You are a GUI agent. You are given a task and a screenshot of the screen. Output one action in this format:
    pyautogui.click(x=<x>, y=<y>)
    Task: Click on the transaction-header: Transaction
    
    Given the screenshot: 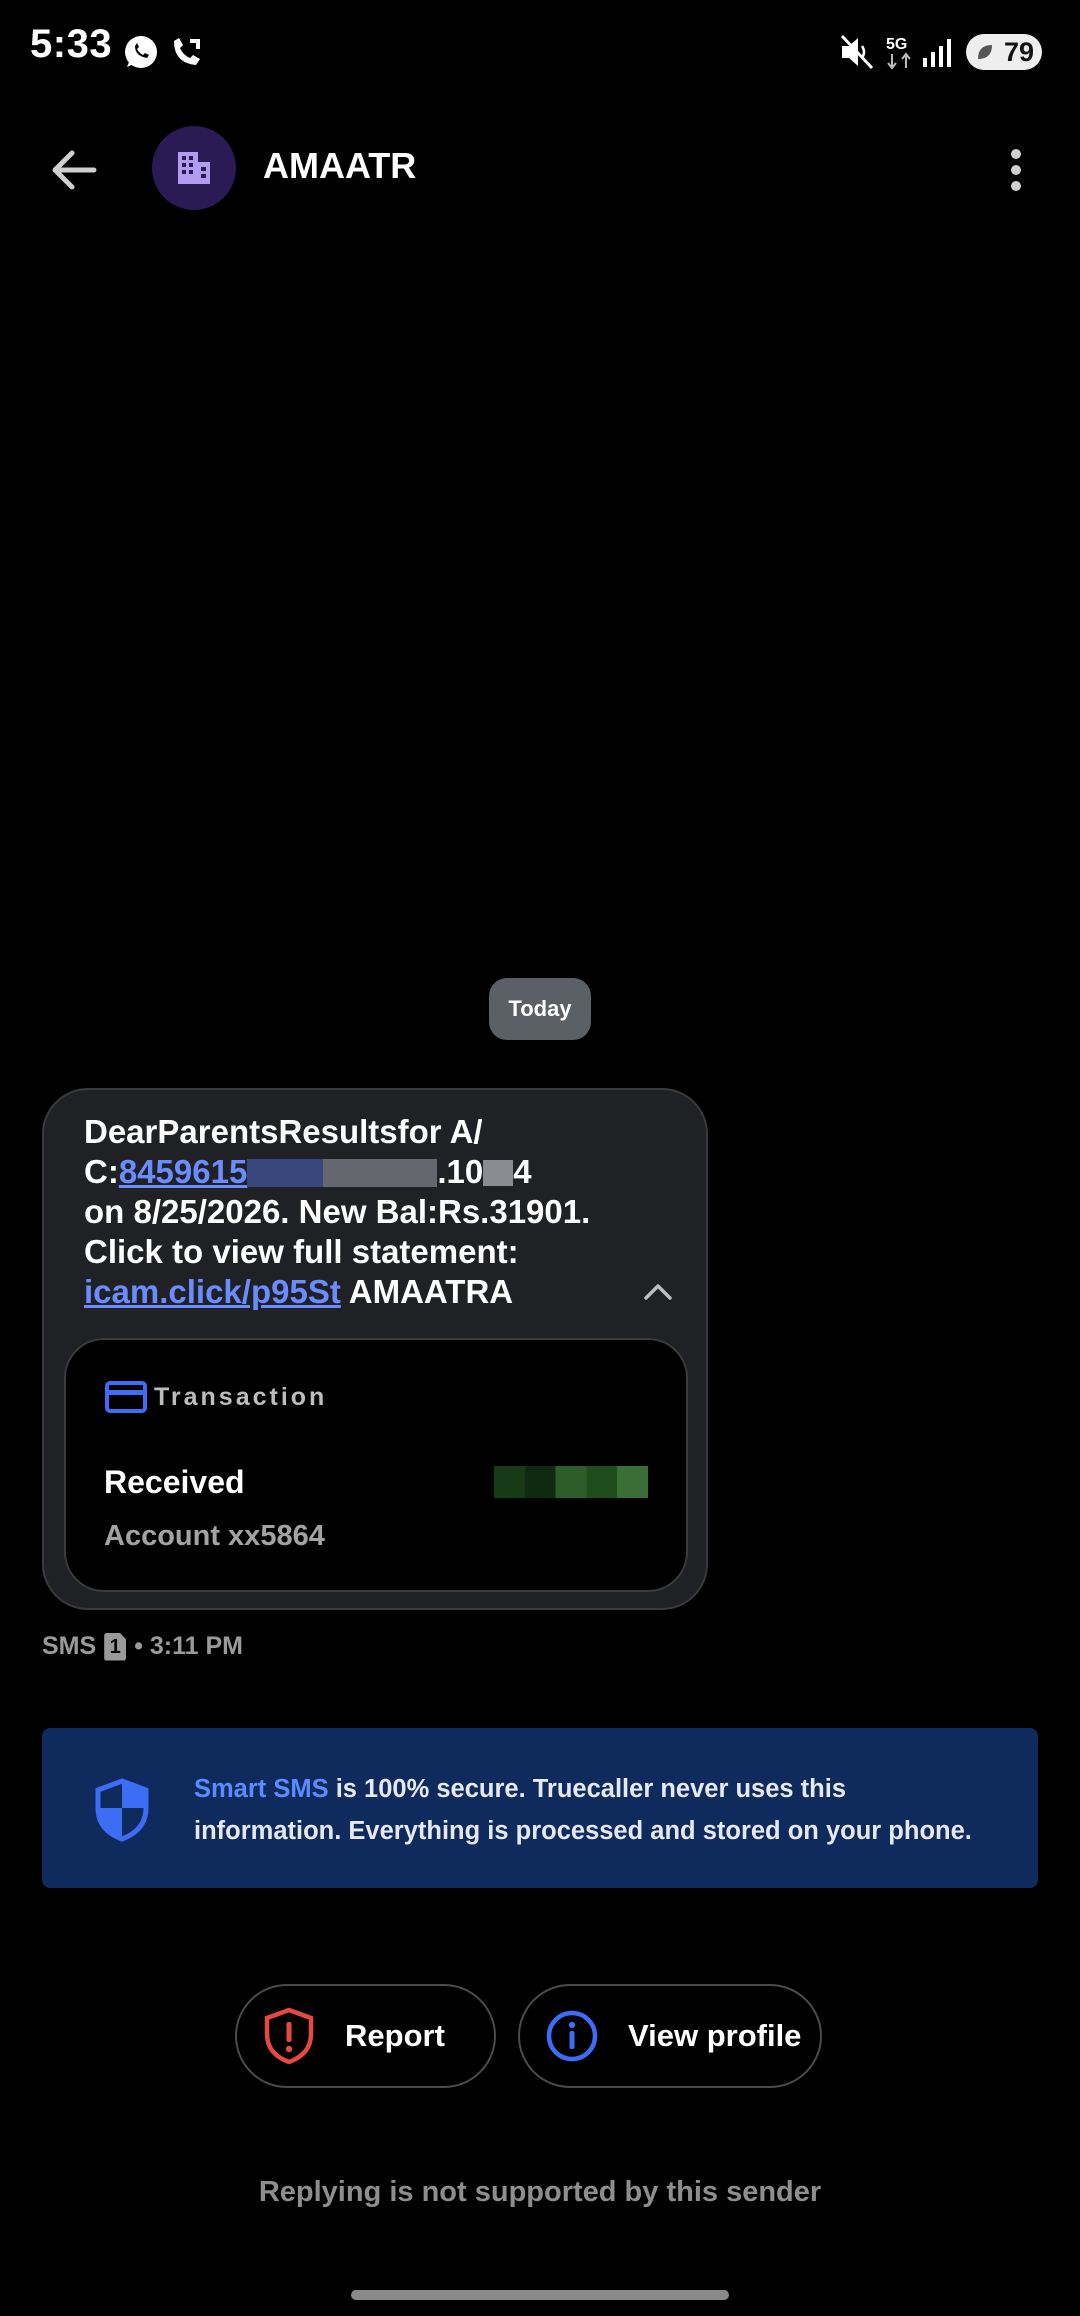 What is the action you would take?
    pyautogui.click(x=215, y=1397)
    